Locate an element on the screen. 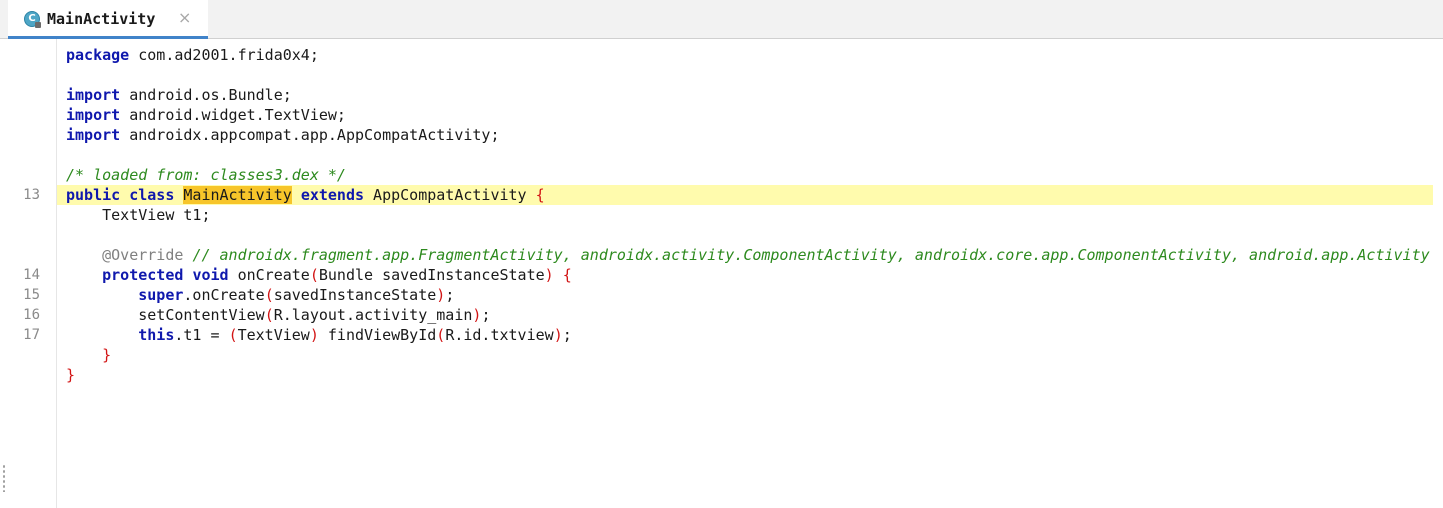 This screenshot has height=508, width=1443. line-number: 13 is located at coordinates (31, 195).